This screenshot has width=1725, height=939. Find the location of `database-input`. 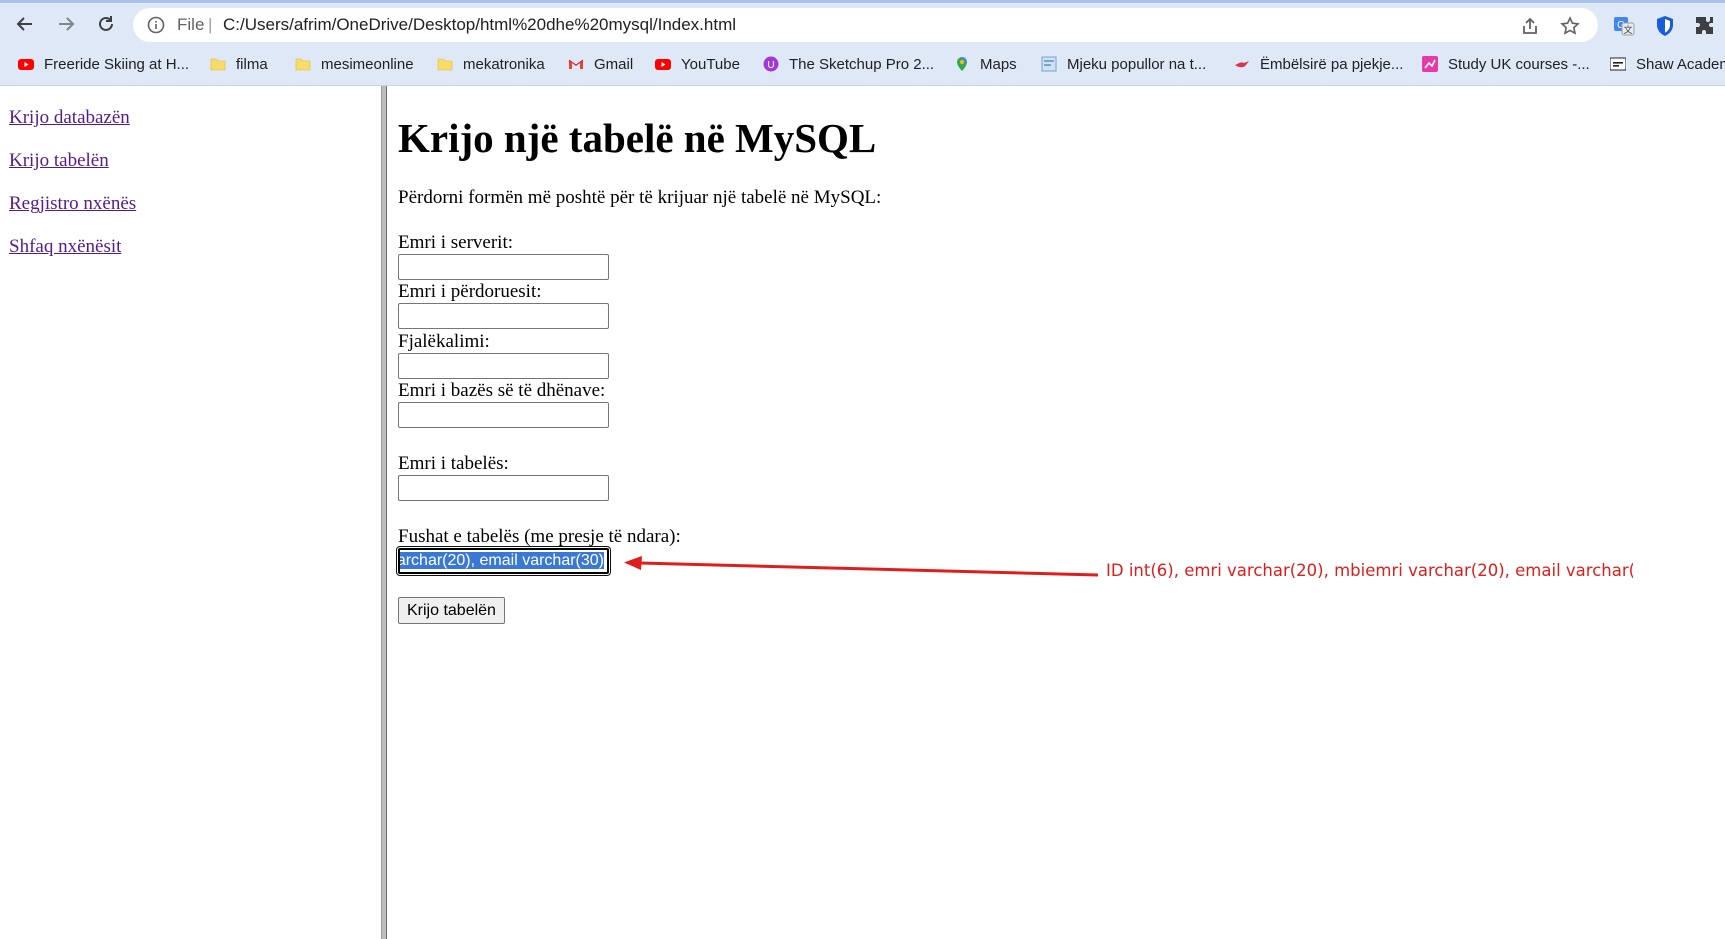

database-input is located at coordinates (503, 415).